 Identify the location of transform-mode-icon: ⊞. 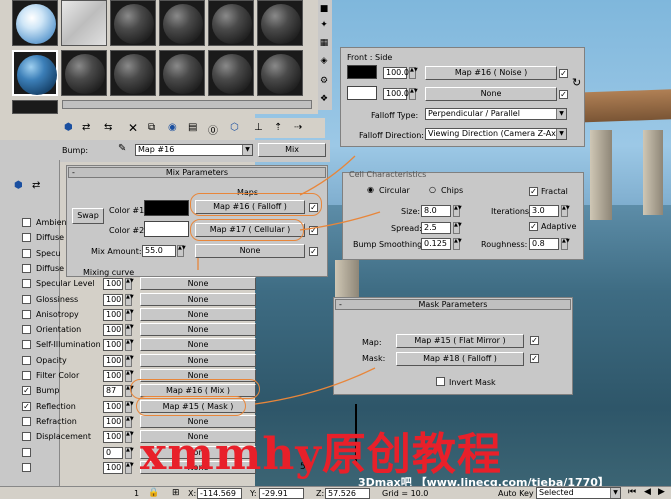
(176, 493).